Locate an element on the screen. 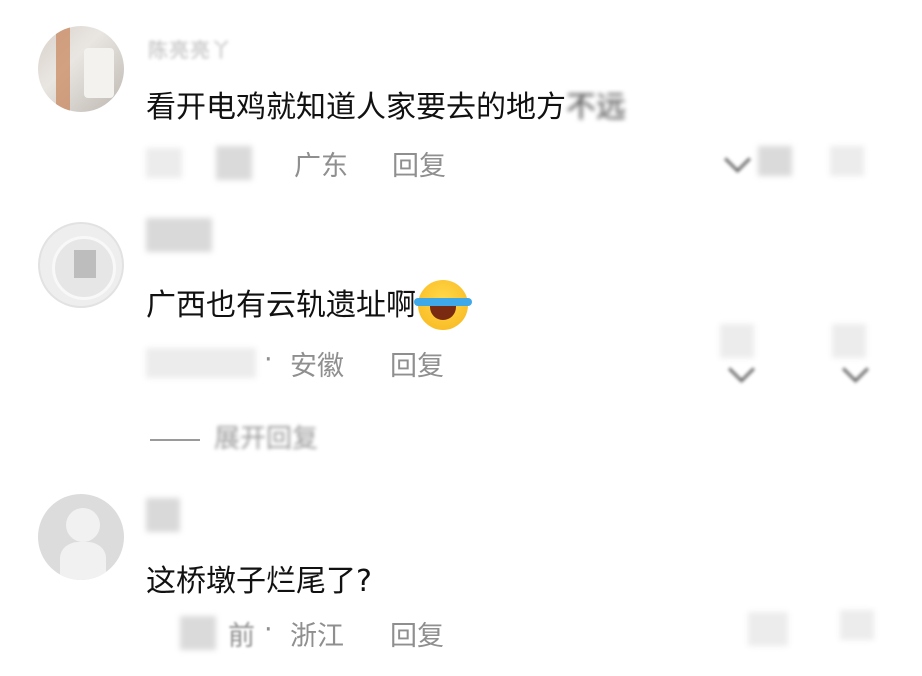  comment-text: 看开电鸡就知道人家要去的地方不远 is located at coordinates (386, 104).